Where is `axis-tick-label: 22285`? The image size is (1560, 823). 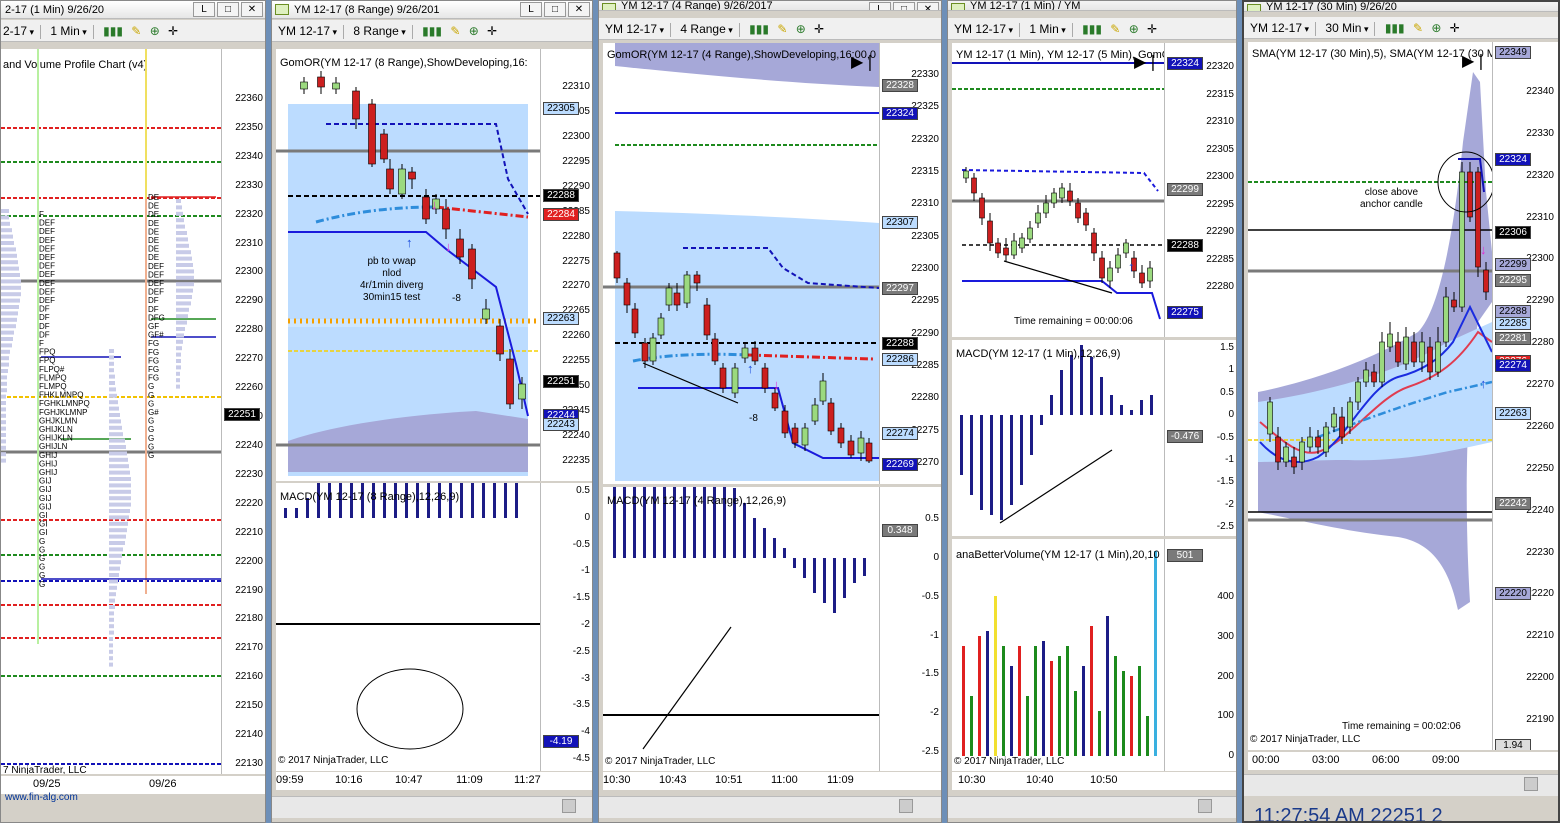 axis-tick-label: 22285 is located at coordinates (1220, 259).